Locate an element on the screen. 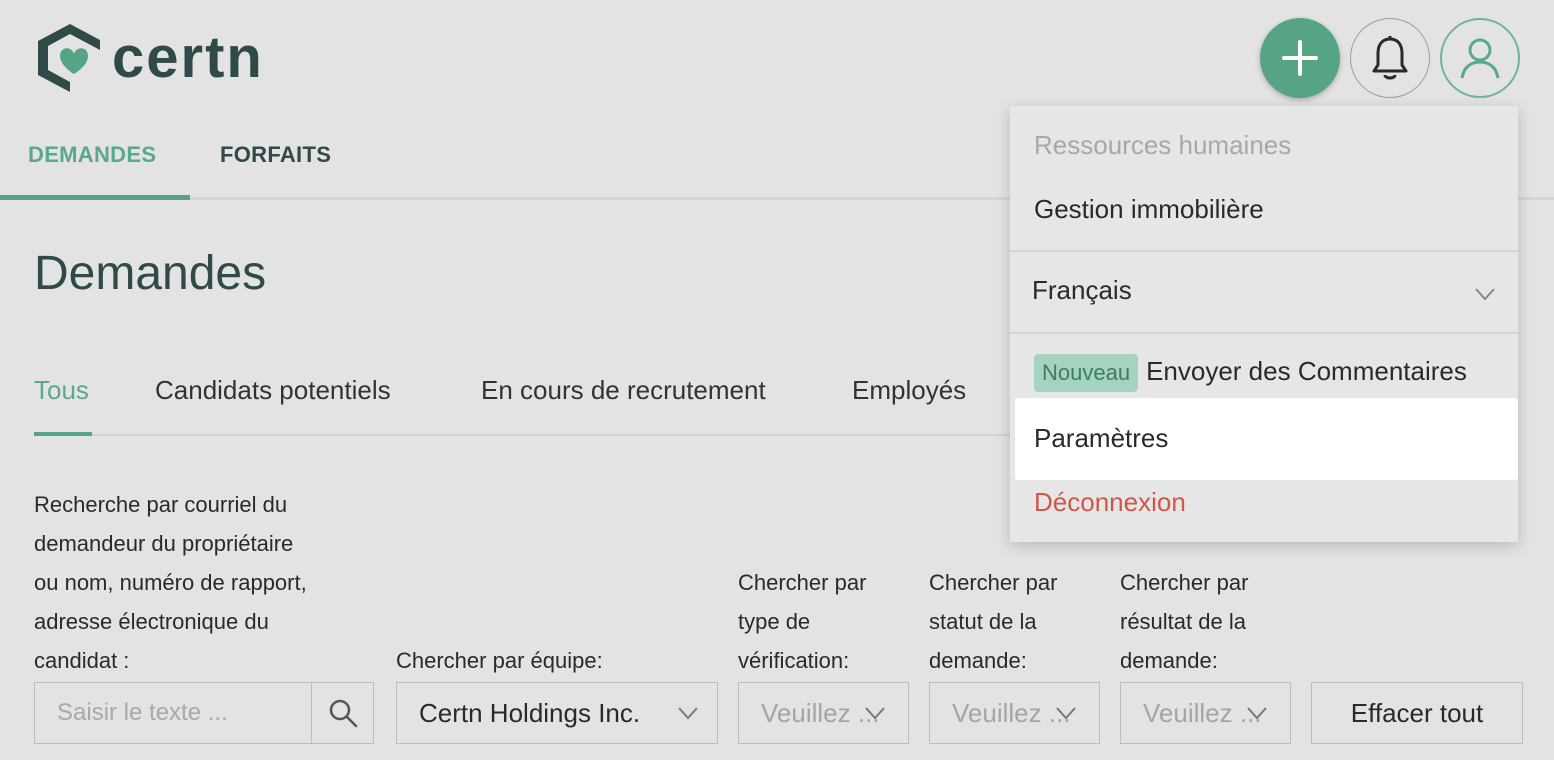 This screenshot has height=760, width=1554. request-result-filter-label: Chercher par résultat de la demande: is located at coordinates (1184, 621).